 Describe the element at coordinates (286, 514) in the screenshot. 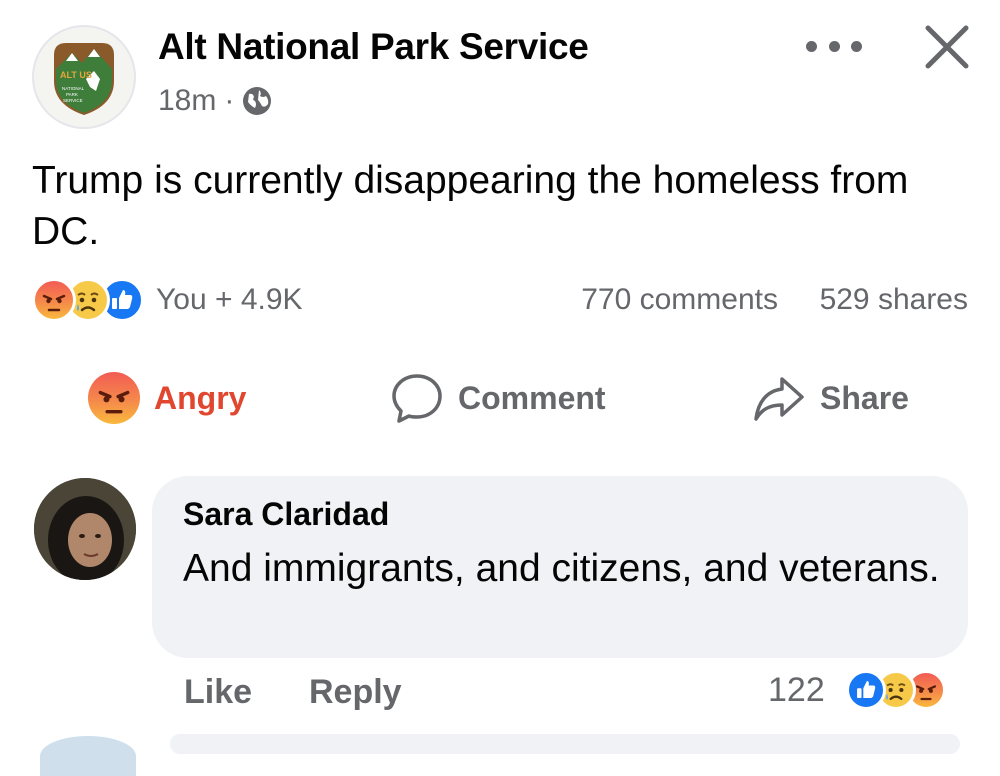

I see `comment-author: Sara Claridad` at that location.